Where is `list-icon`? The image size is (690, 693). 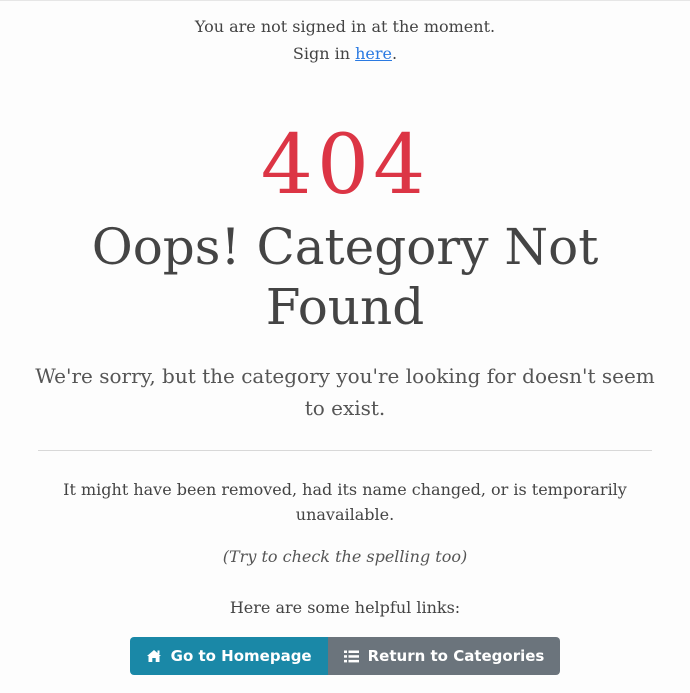
list-icon is located at coordinates (351, 656).